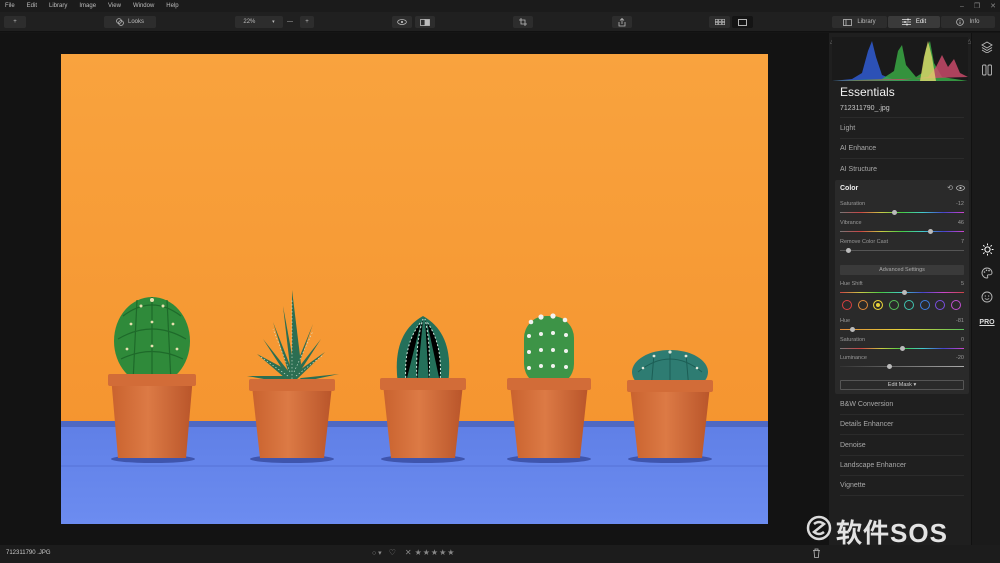  I want to click on maximize-icon: ❐, so click(977, 6).